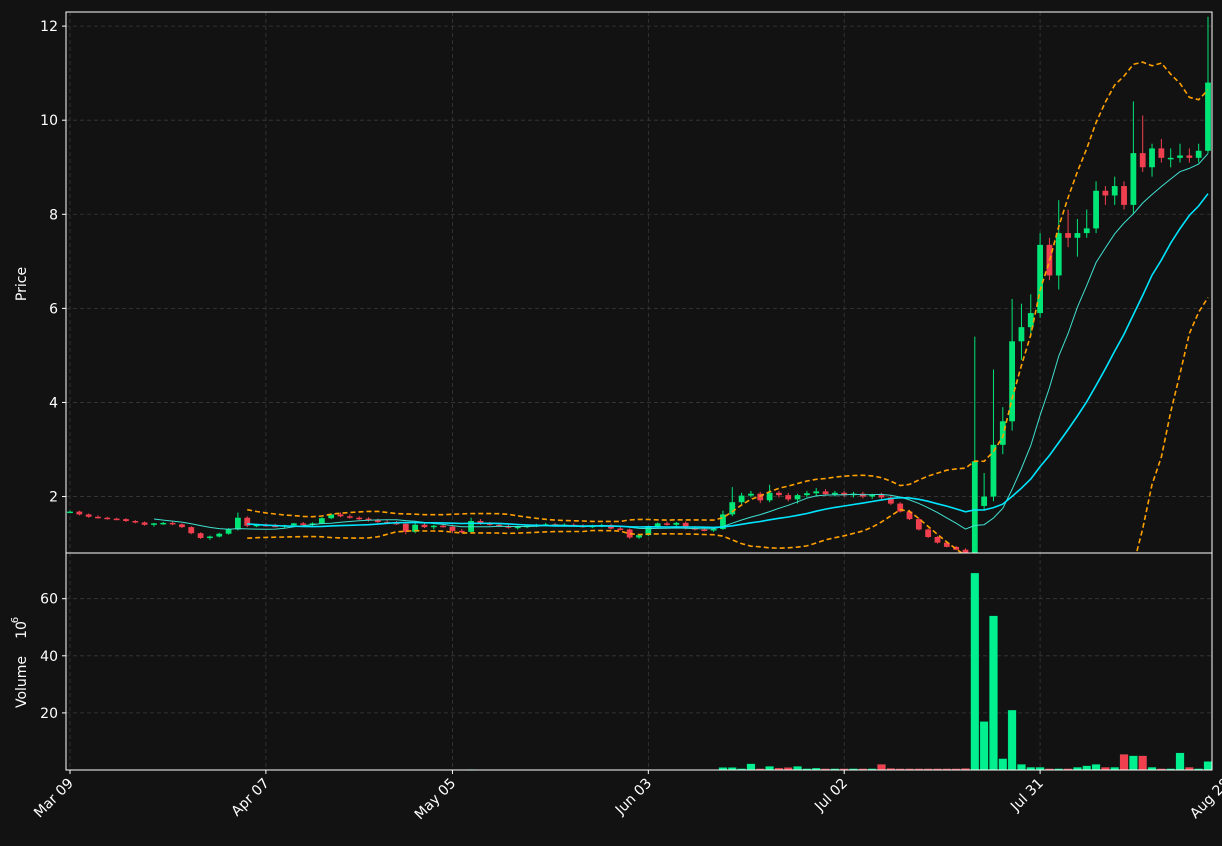 Image resolution: width=1222 pixels, height=846 pixels. I want to click on date-tick-label: May 05, so click(436, 800).